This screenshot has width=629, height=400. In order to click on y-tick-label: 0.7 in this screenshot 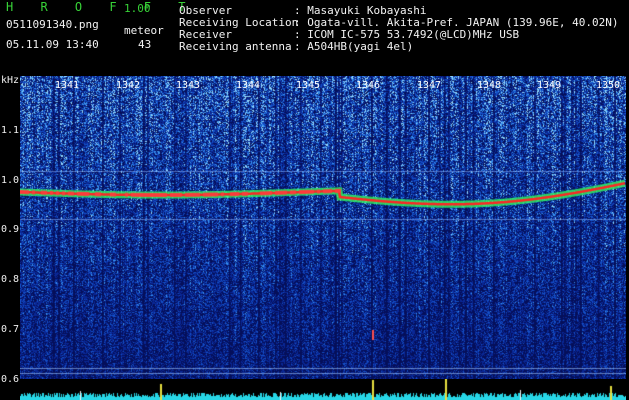, I will do `click(10, 329)`.